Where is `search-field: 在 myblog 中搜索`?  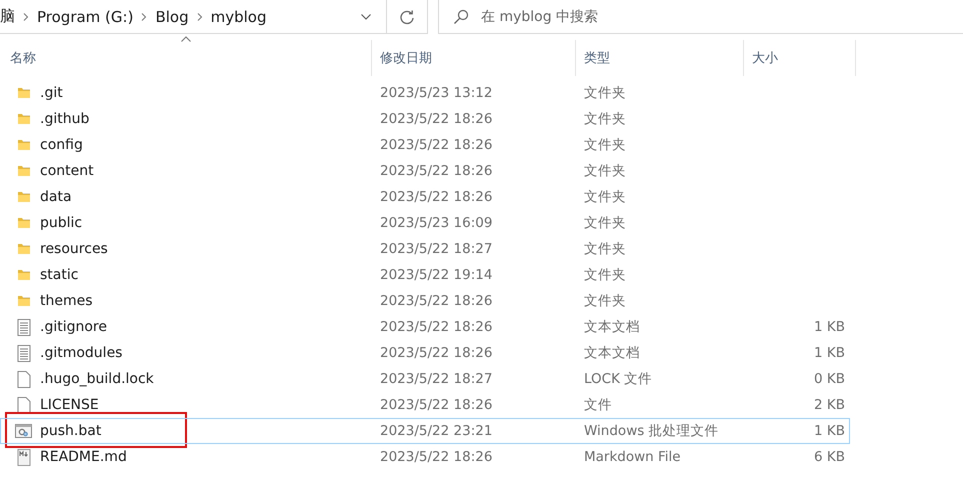
search-field: 在 myblog 中搜索 is located at coordinates (721, 17).